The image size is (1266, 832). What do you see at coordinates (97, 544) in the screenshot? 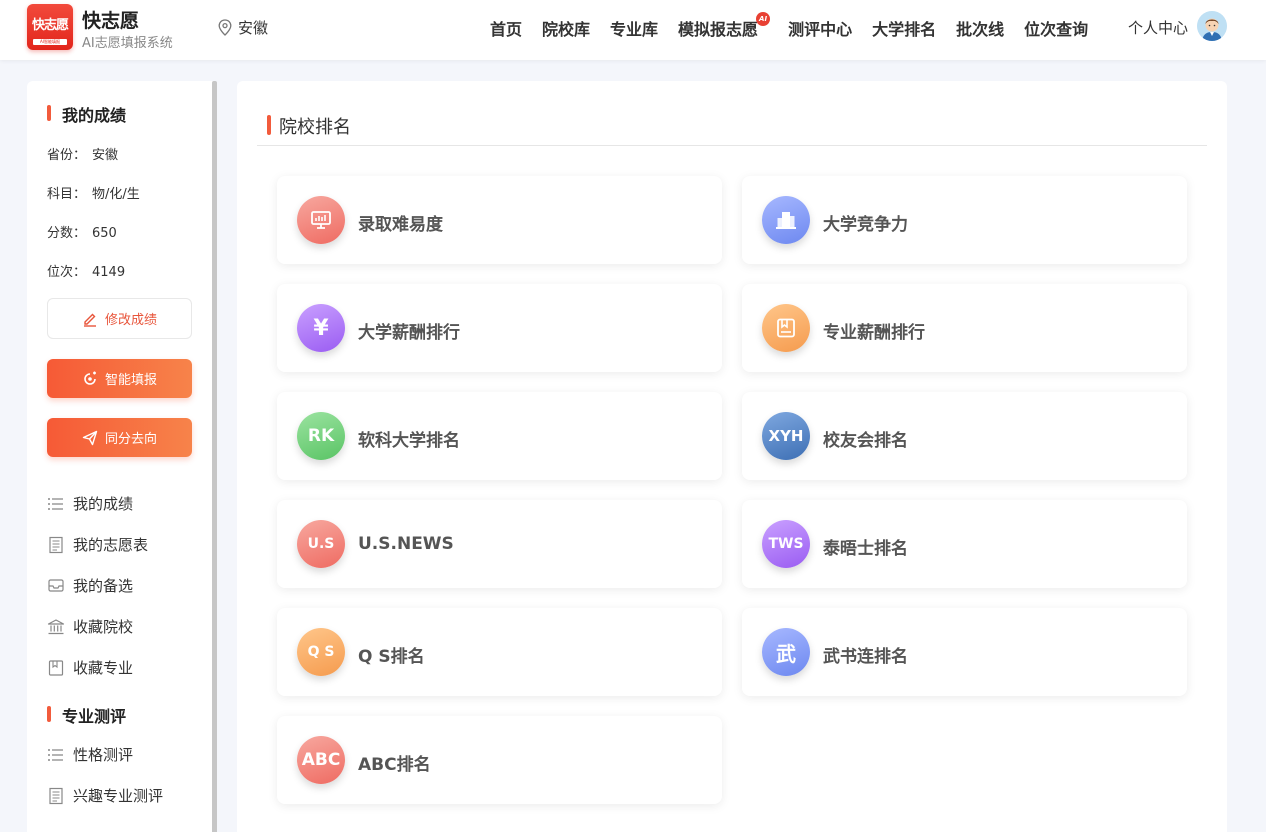
I see `menu-my-application-form: 我的志愿表` at bounding box center [97, 544].